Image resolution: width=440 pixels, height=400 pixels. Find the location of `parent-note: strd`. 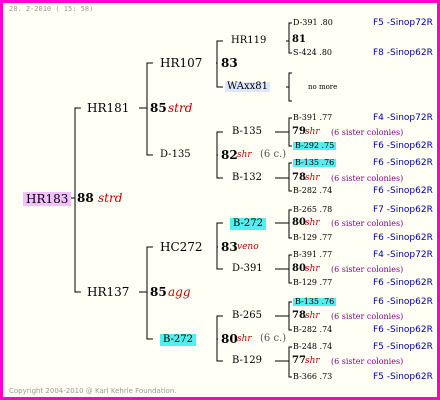

parent-note: strd is located at coordinates (180, 108).